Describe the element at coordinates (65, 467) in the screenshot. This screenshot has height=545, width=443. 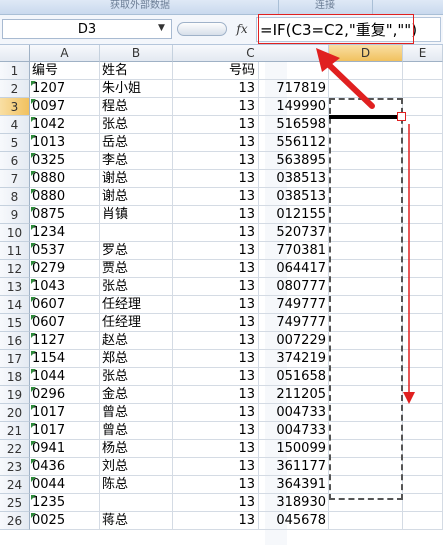
I see `cell-a: 0436` at that location.